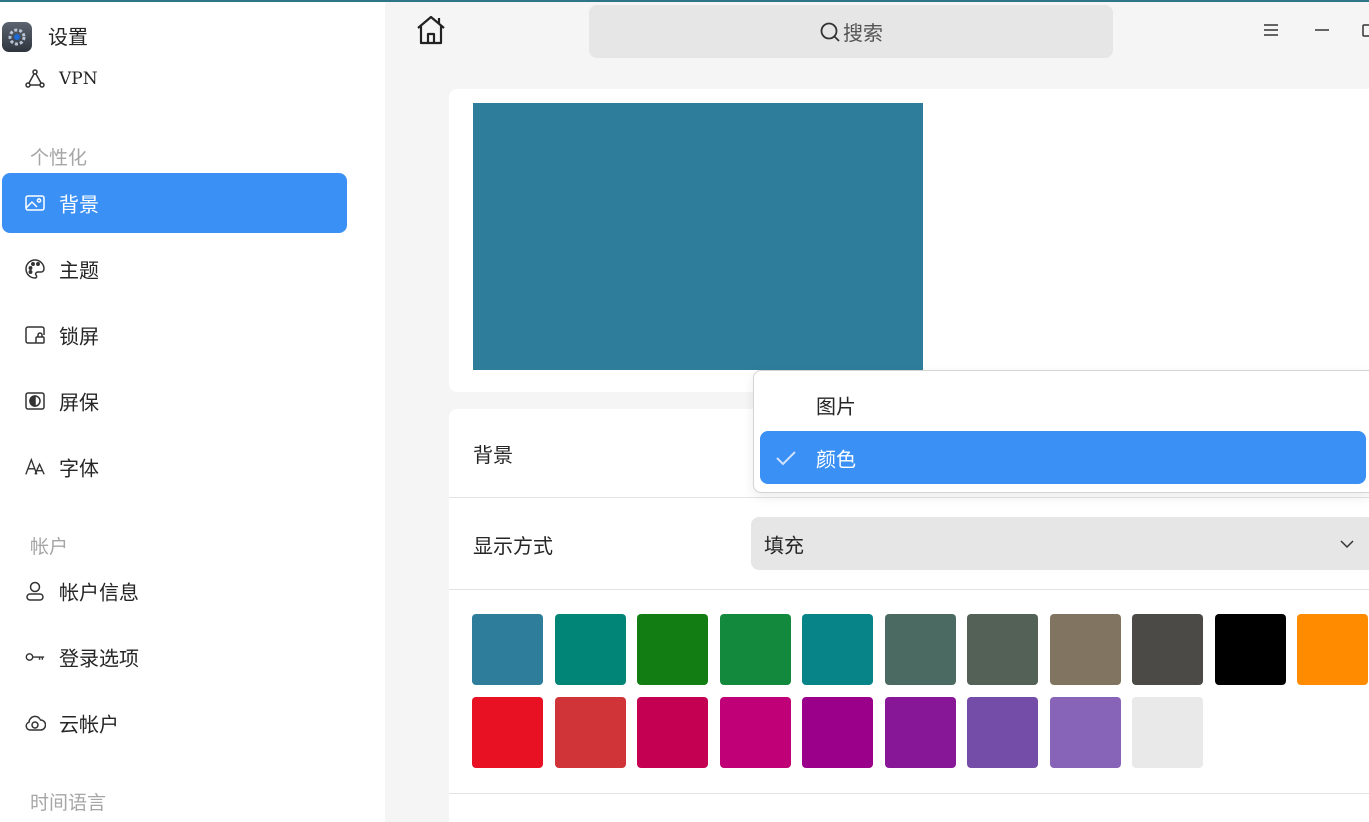 The width and height of the screenshot is (1369, 822). What do you see at coordinates (35, 723) in the screenshot?
I see `cloud-icon` at bounding box center [35, 723].